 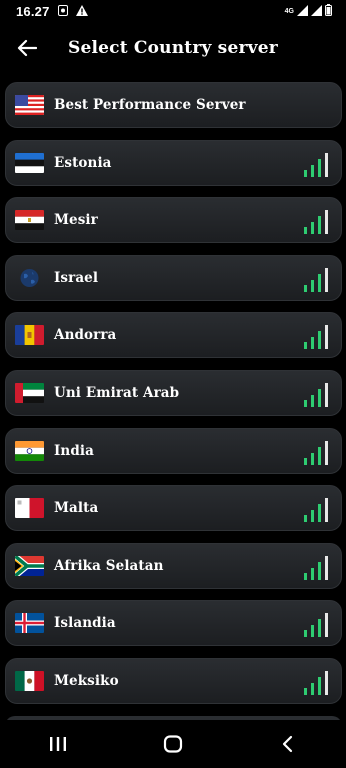 What do you see at coordinates (173, 508) in the screenshot?
I see `server-item-malta: Malta` at bounding box center [173, 508].